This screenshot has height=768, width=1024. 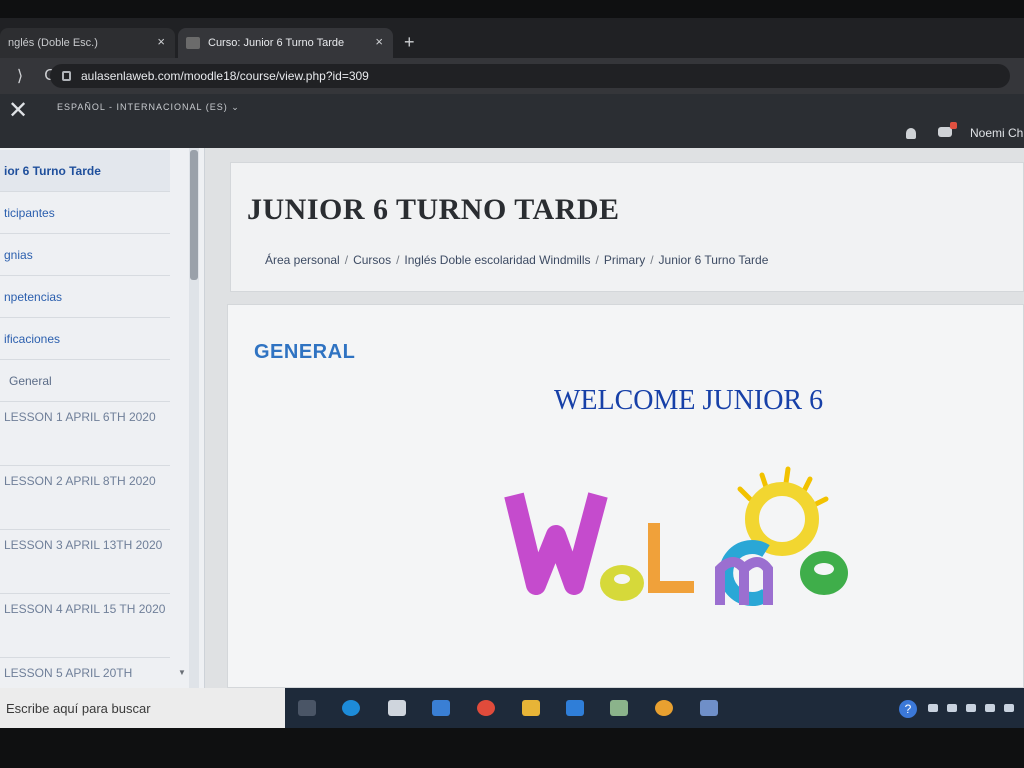 I want to click on drawer-item-general: General, so click(x=85, y=381).